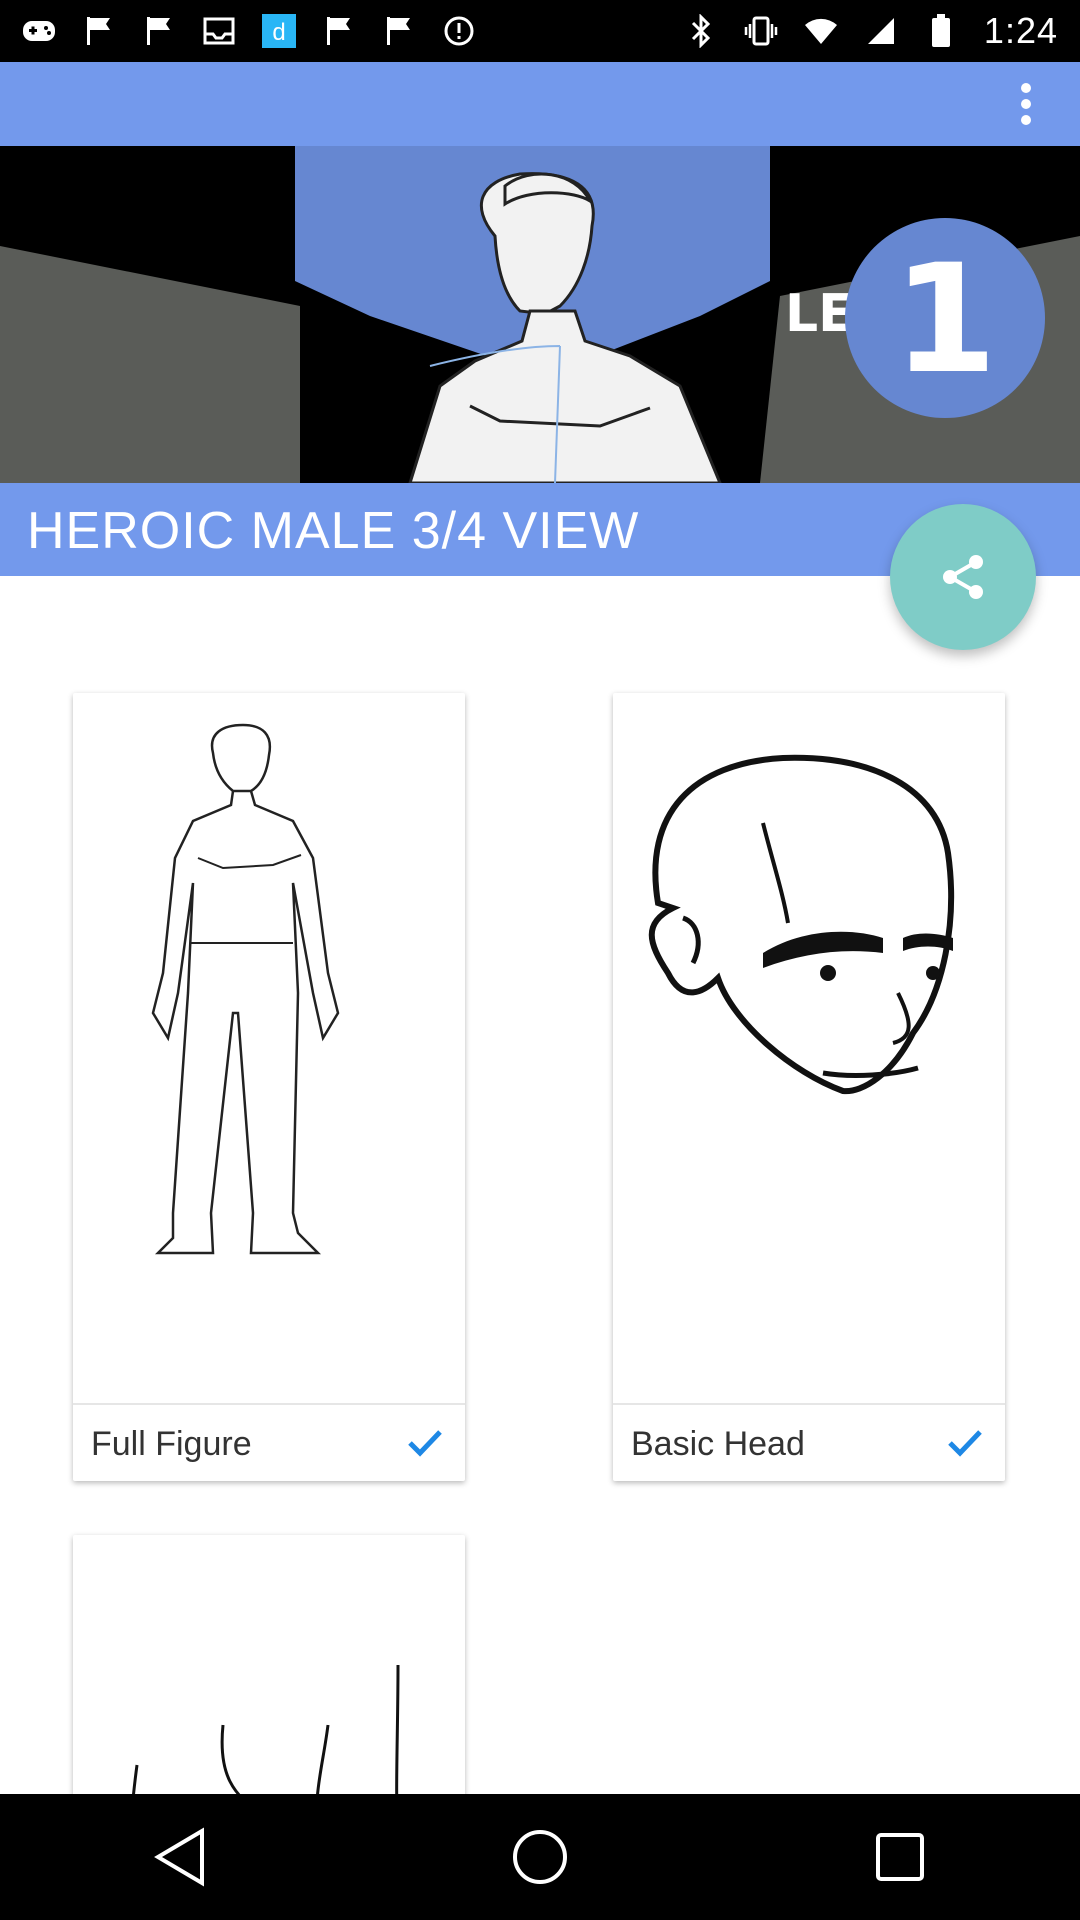 The height and width of the screenshot is (1920, 1080). What do you see at coordinates (941, 31) in the screenshot?
I see `battery-icon` at bounding box center [941, 31].